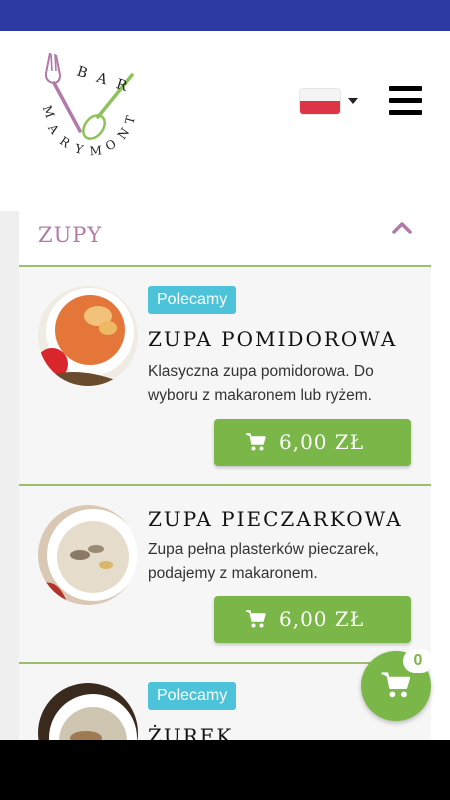 The height and width of the screenshot is (800, 450). What do you see at coordinates (191, 732) in the screenshot?
I see `item-name: ŻUREK` at bounding box center [191, 732].